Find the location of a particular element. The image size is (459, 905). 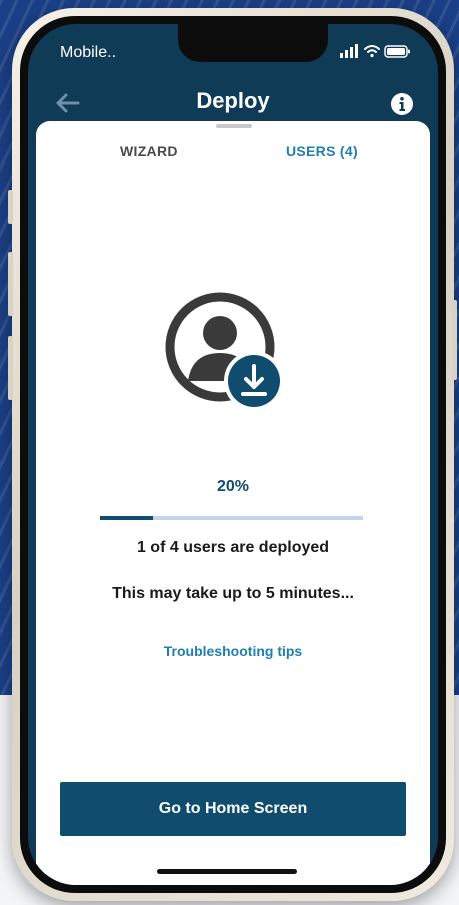

page-title: Deploy is located at coordinates (233, 100).